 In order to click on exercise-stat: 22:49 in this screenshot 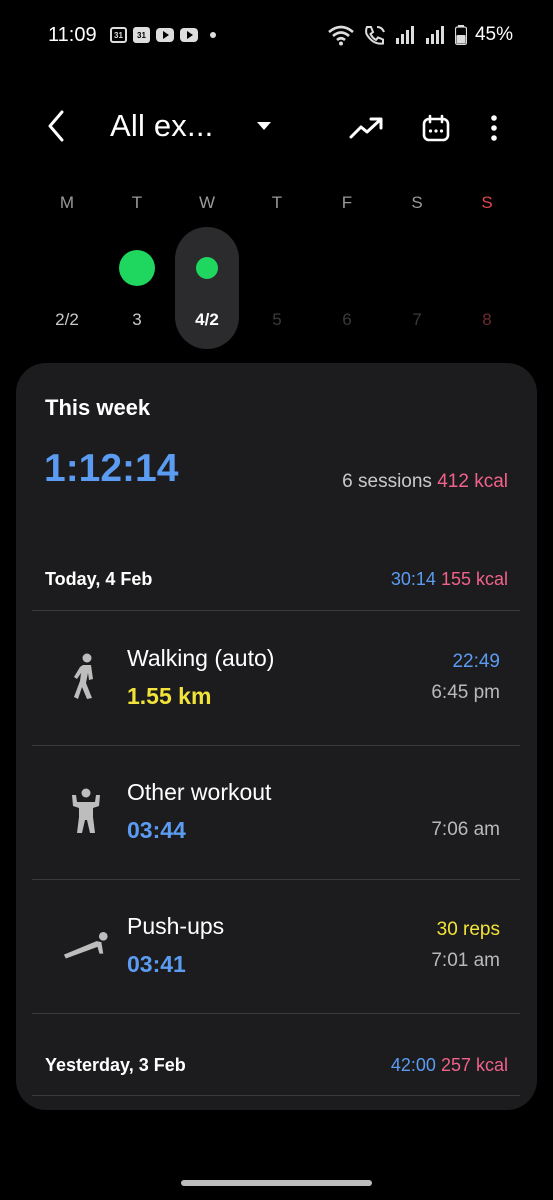, I will do `click(476, 661)`.